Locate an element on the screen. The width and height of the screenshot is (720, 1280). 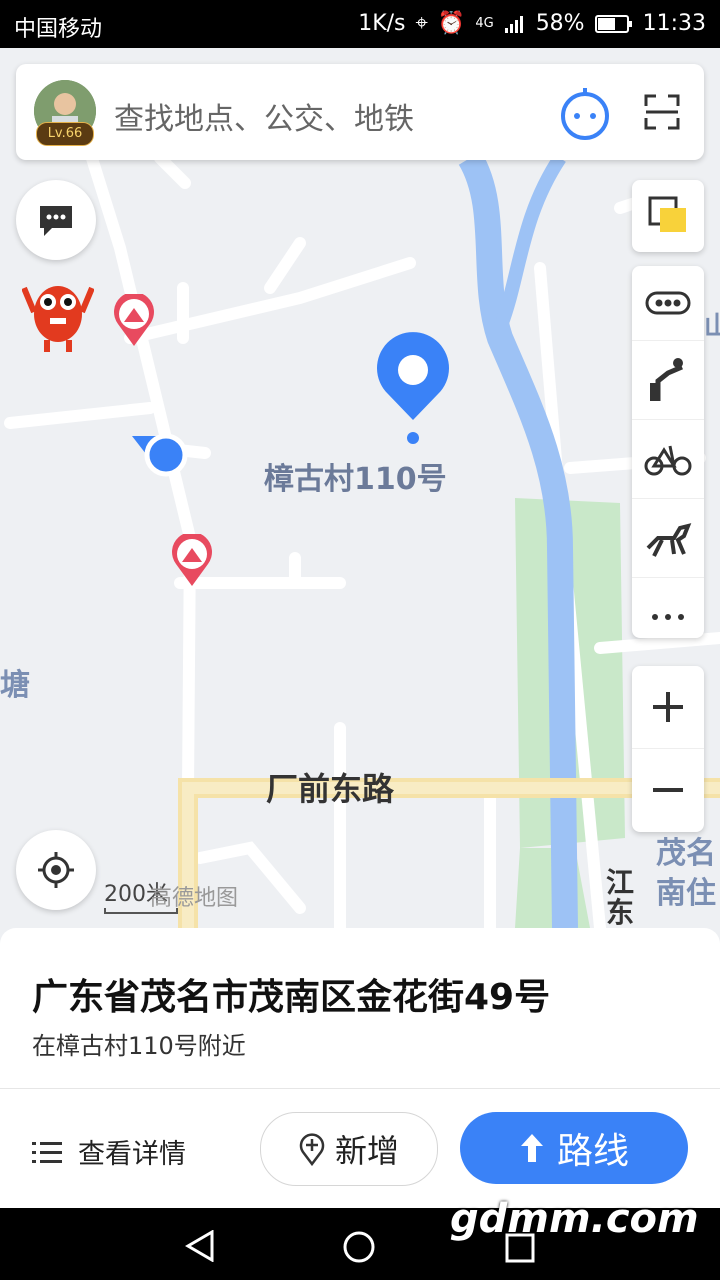
view-details-label: 查看详情 is located at coordinates (132, 1154).